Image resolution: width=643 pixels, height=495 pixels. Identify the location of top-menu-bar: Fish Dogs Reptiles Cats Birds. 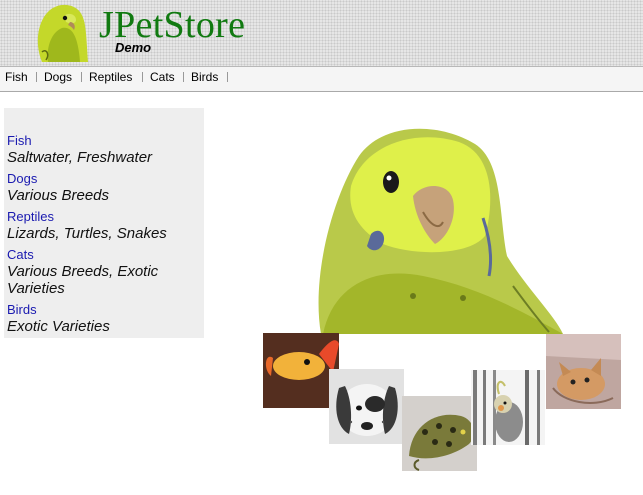
(321, 79).